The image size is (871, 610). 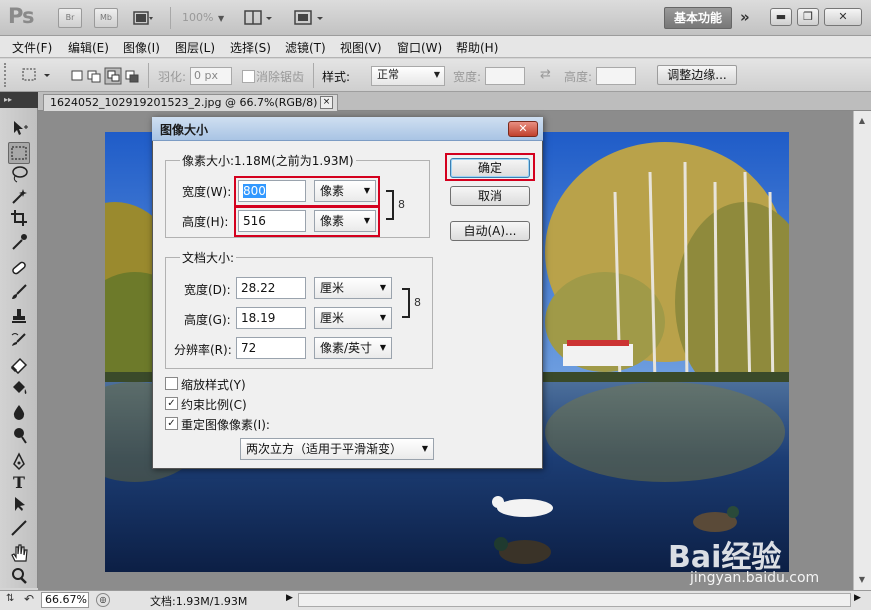 I want to click on path-selection-tool, so click(x=19, y=505).